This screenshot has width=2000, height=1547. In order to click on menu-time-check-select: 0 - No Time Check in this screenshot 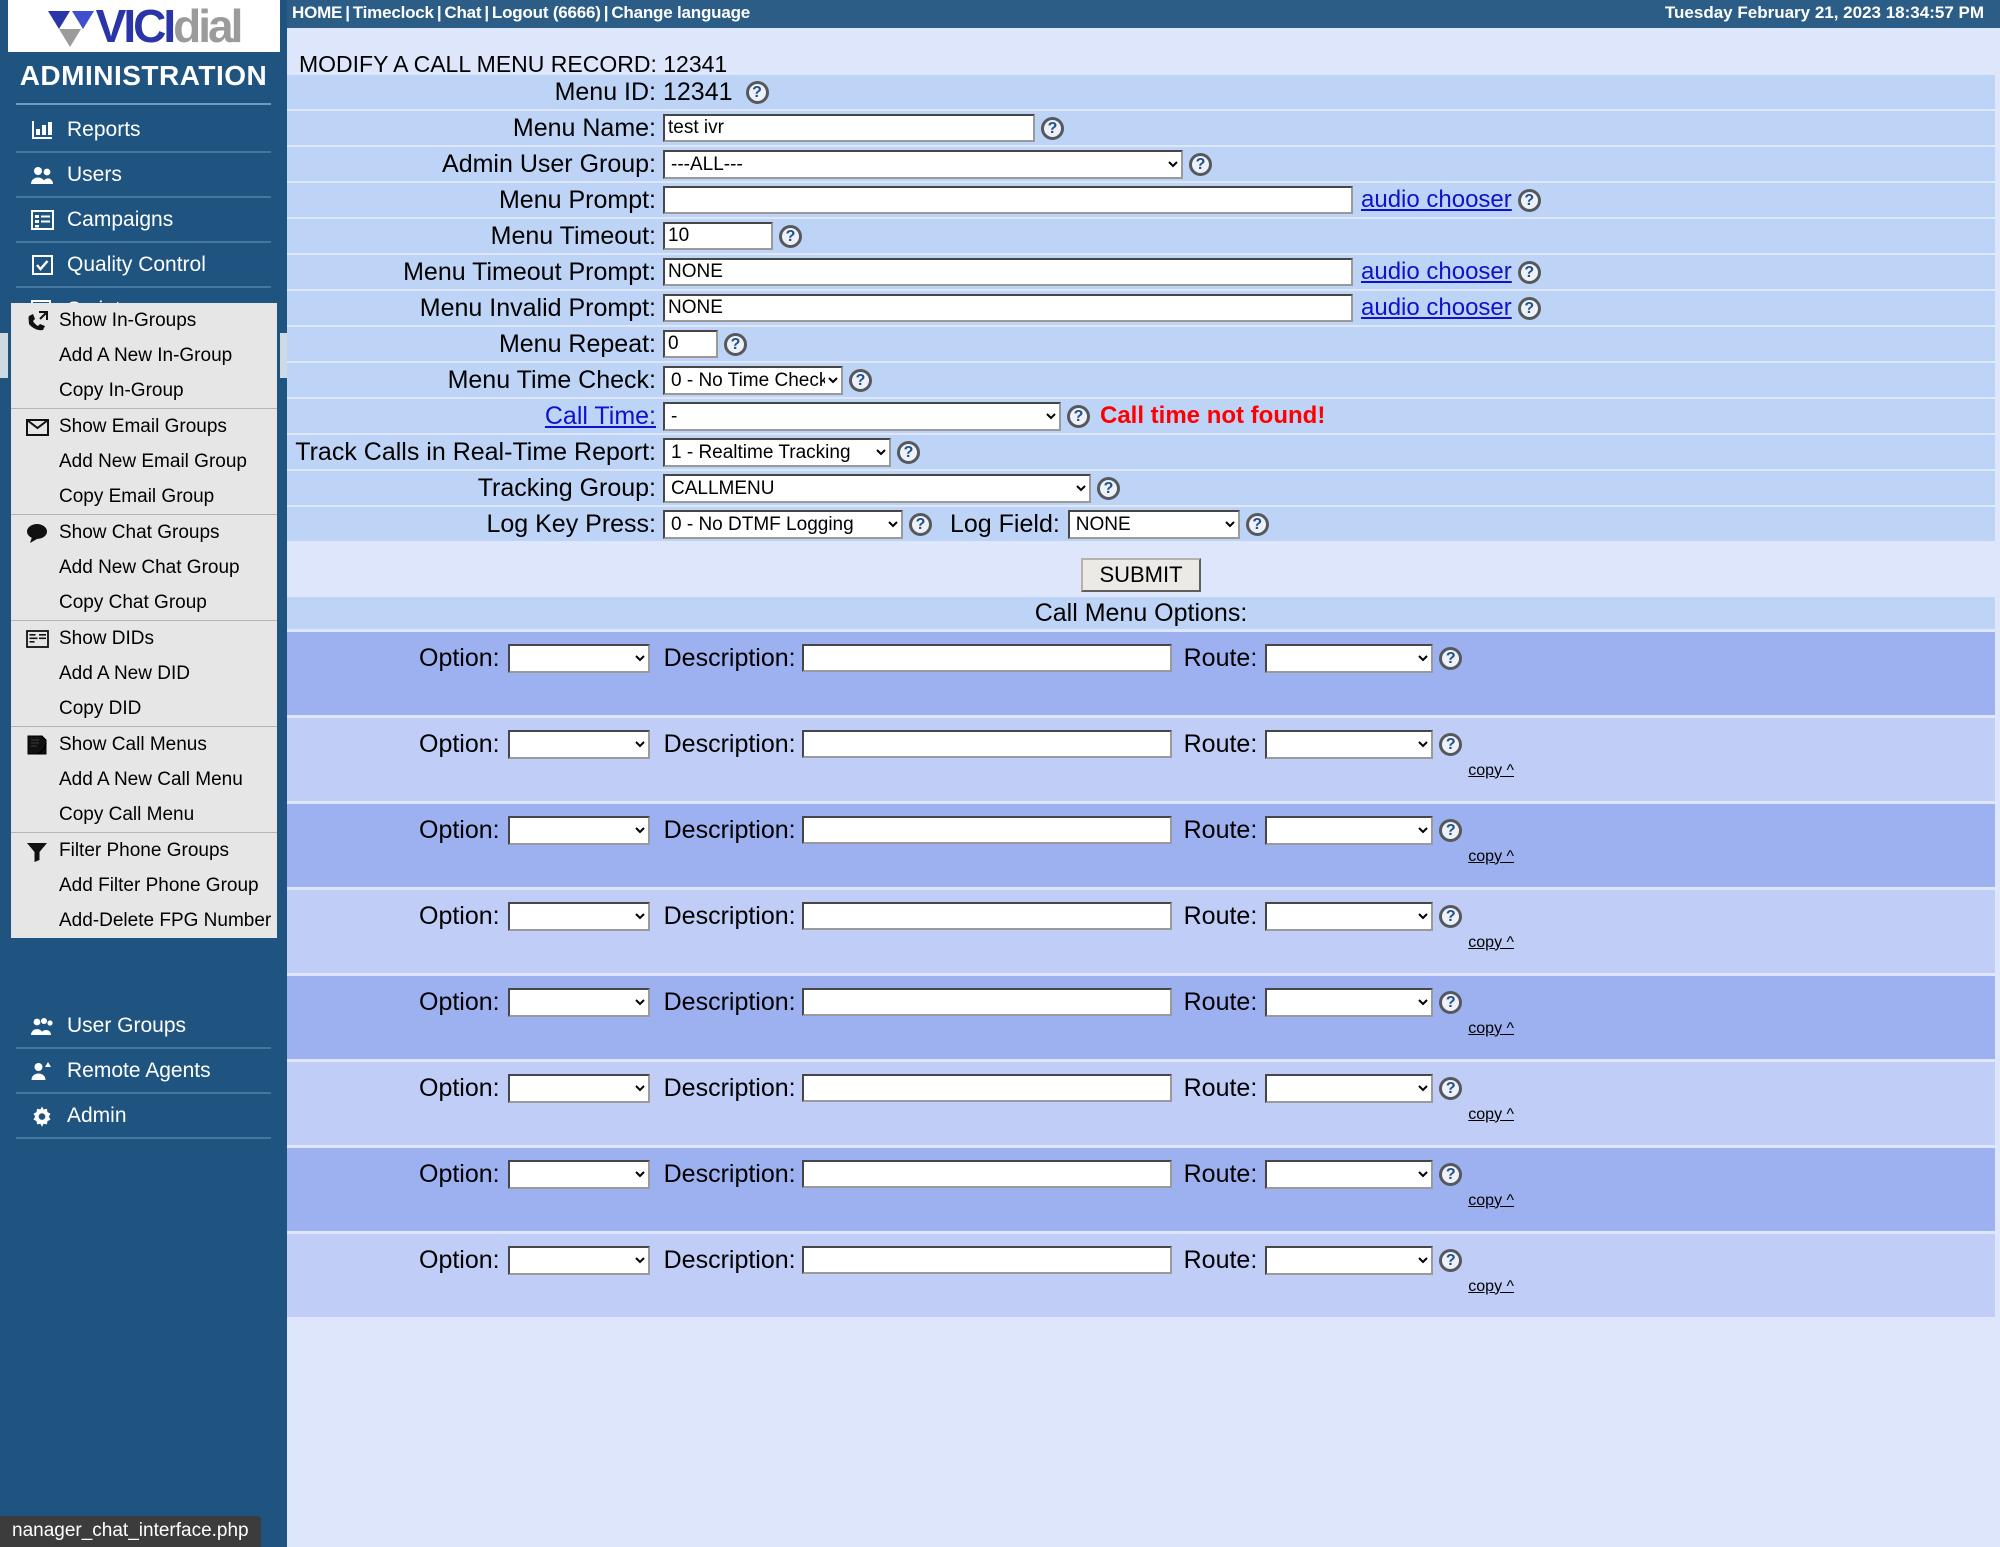, I will do `click(753, 380)`.